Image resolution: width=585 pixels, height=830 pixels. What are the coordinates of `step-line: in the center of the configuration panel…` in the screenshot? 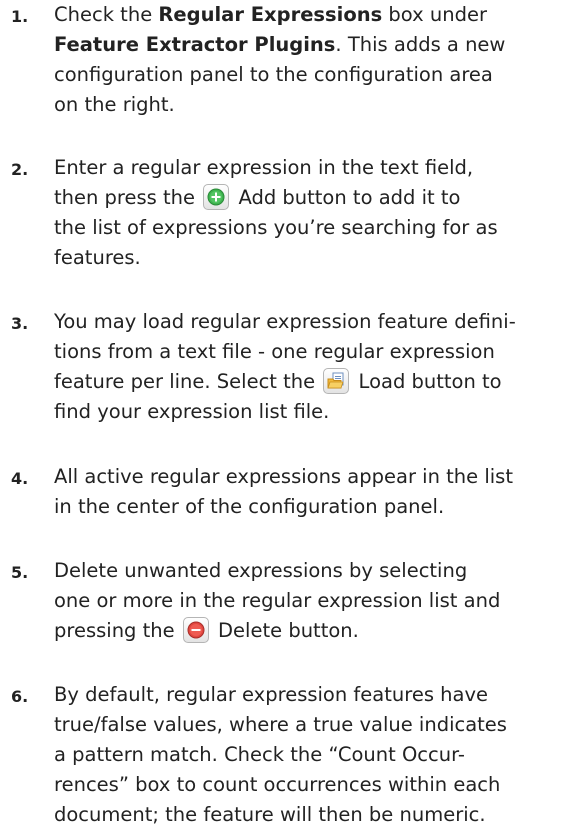 It's located at (249, 506).